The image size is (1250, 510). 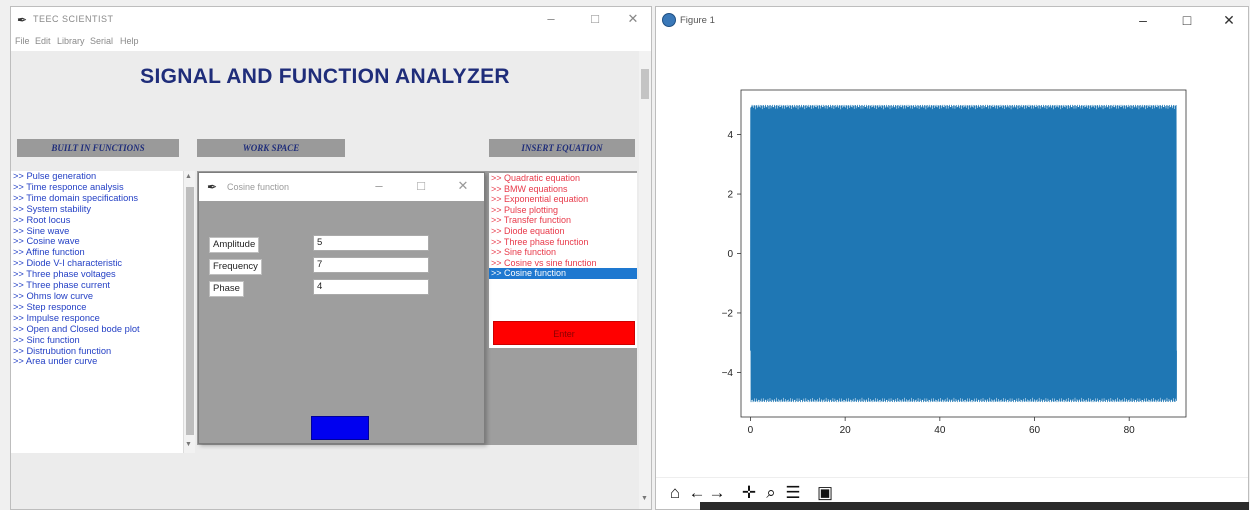 I want to click on menu-edit: Edit, so click(x=43, y=41).